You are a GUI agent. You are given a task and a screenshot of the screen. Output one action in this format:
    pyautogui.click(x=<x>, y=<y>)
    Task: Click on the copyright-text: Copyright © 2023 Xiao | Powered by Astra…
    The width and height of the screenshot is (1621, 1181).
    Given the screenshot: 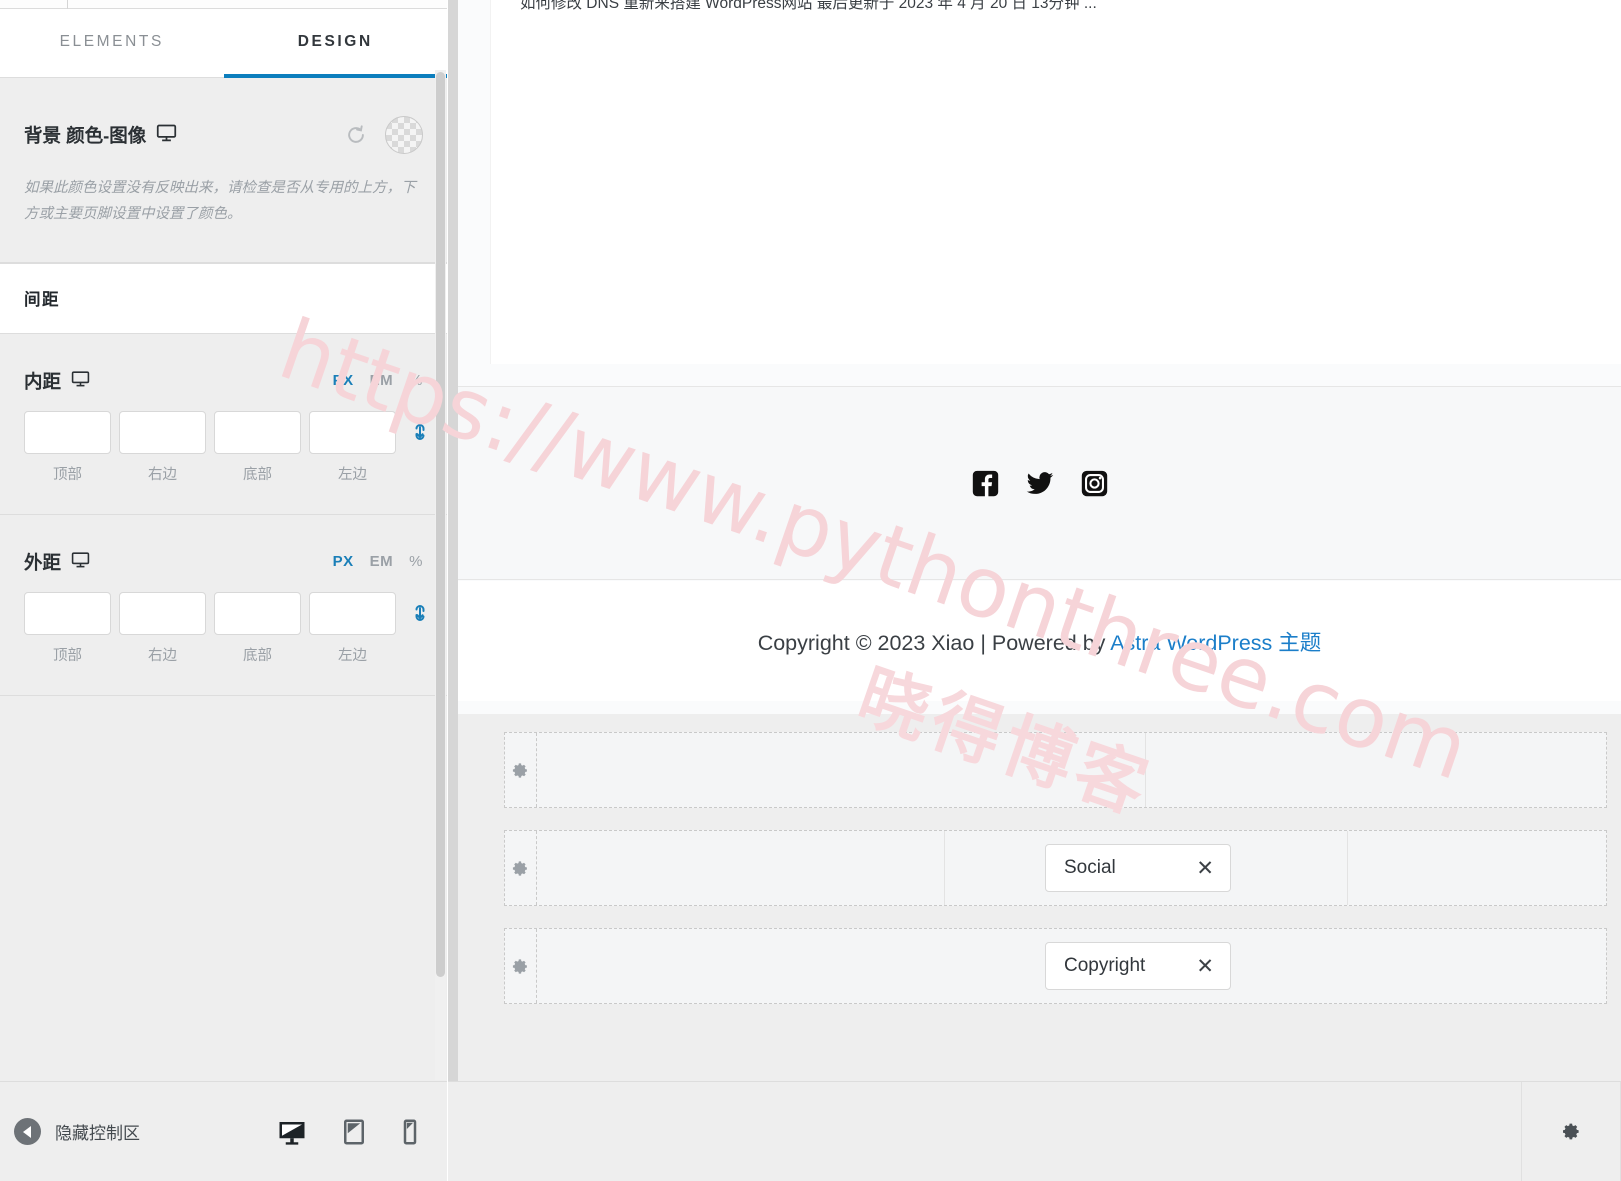 What is the action you would take?
    pyautogui.click(x=1040, y=641)
    